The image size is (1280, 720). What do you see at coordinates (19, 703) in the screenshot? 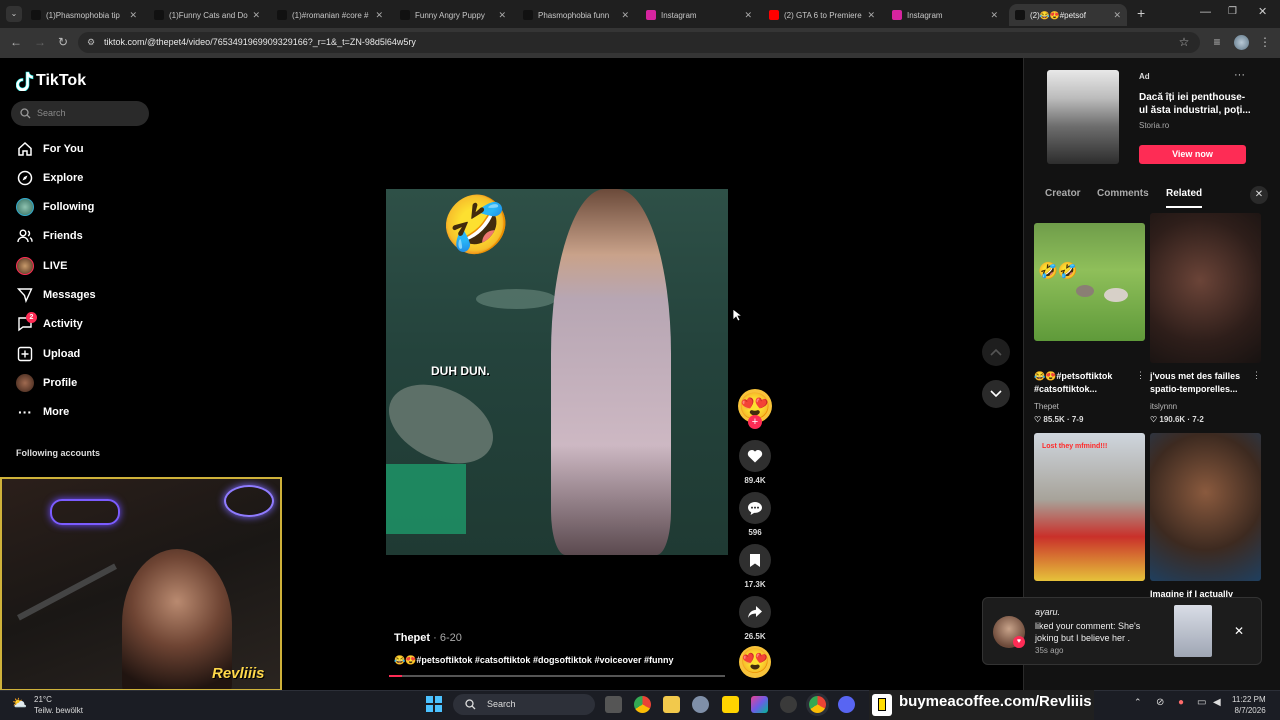
I see `weather-icon: ⛅` at bounding box center [19, 703].